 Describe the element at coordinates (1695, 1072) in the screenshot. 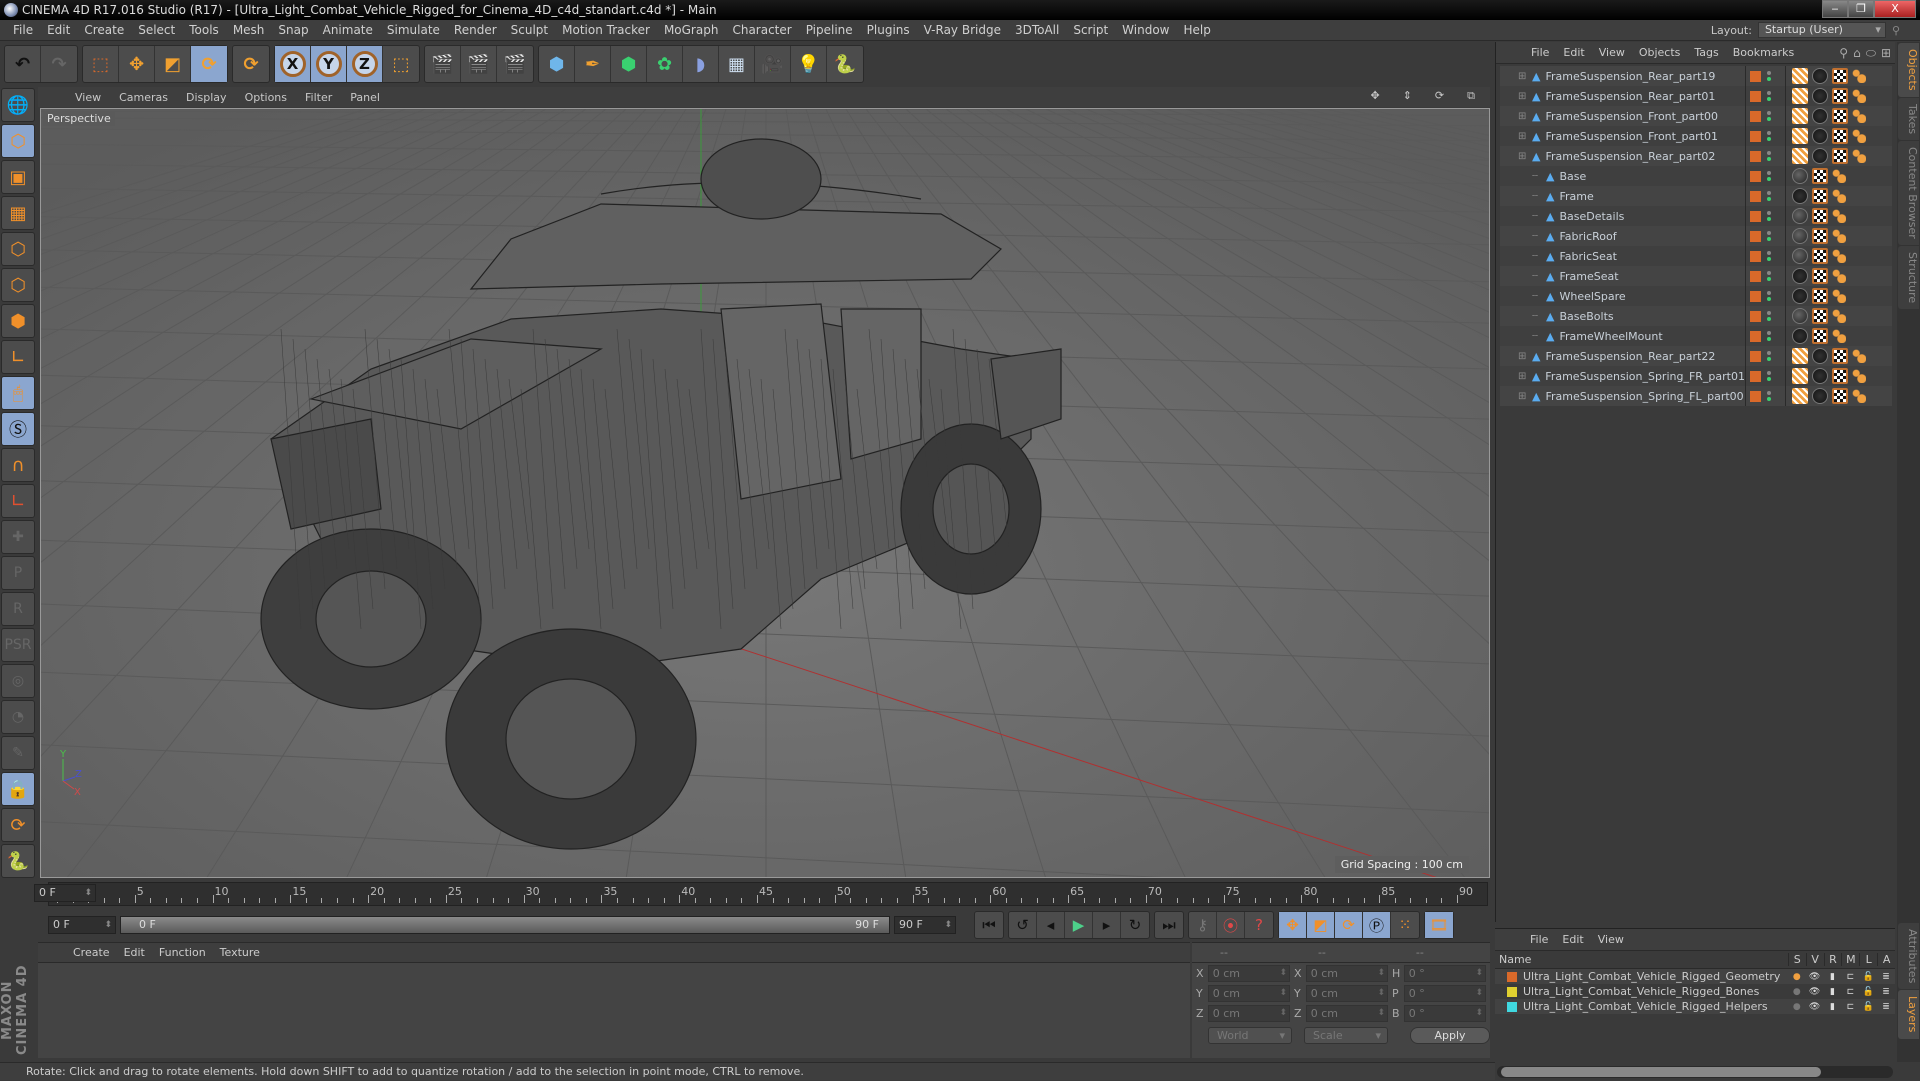

I see `horizontal-scrollbar` at that location.